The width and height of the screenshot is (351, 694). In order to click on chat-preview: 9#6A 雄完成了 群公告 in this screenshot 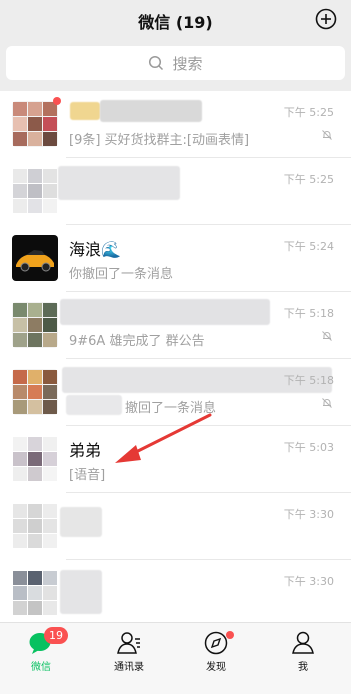, I will do `click(137, 341)`.